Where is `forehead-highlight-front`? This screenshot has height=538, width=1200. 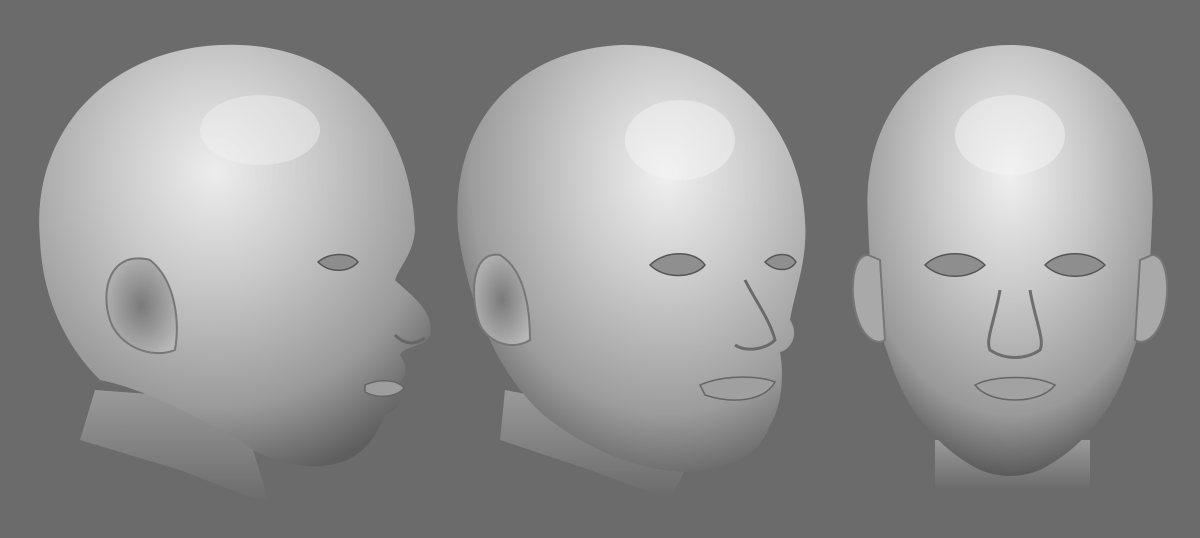
forehead-highlight-front is located at coordinates (1010, 135).